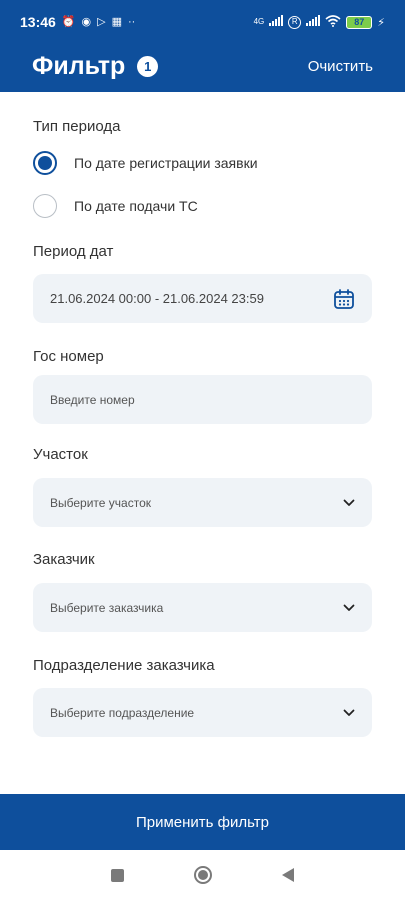 The height and width of the screenshot is (900, 405). I want to click on radio-registration-label: По дате регистрации заявки, so click(166, 163).